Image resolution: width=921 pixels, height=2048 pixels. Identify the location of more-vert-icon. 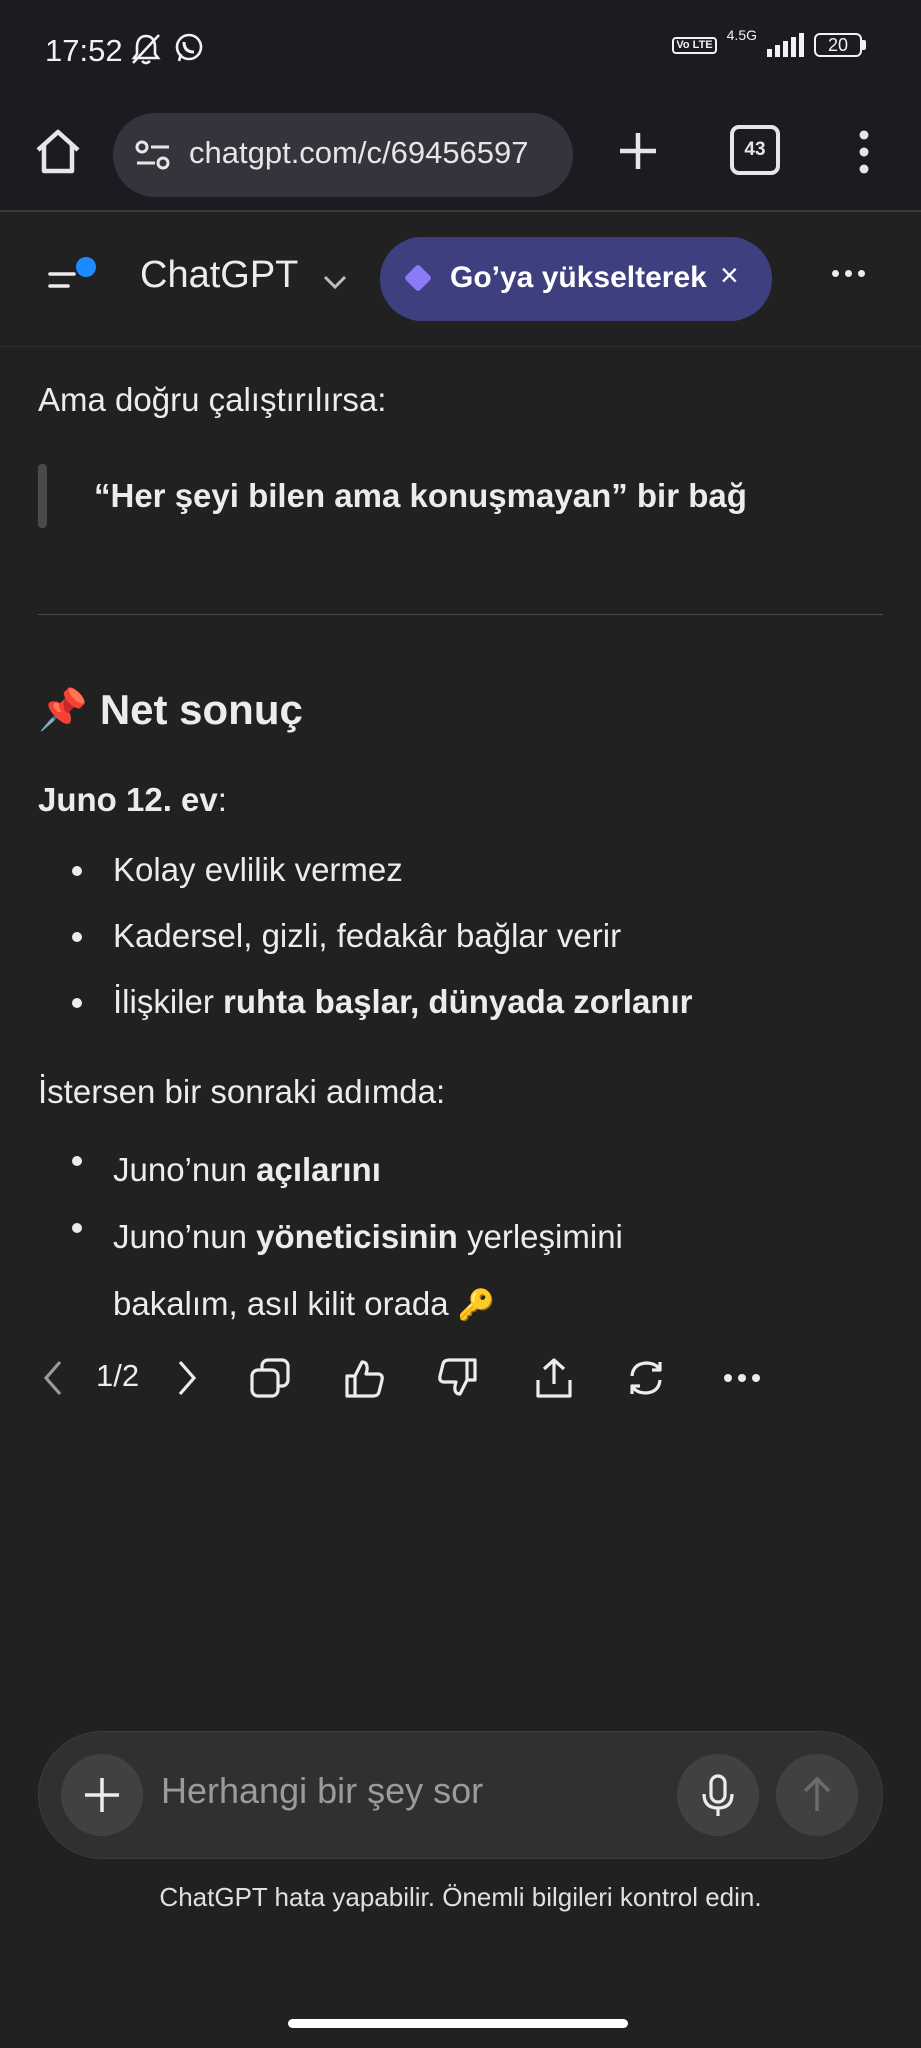
(864, 152).